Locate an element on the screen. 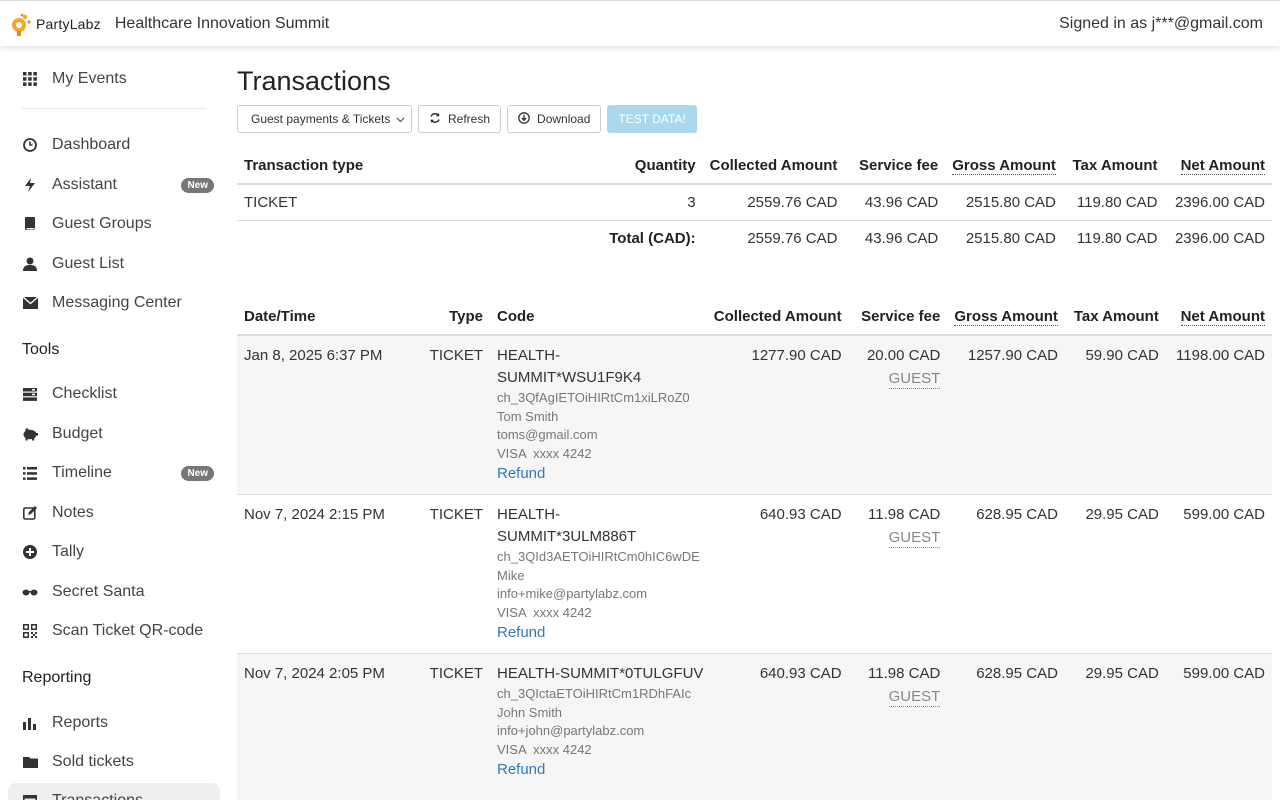 The height and width of the screenshot is (800, 1280). refresh-button: Refresh is located at coordinates (460, 119).